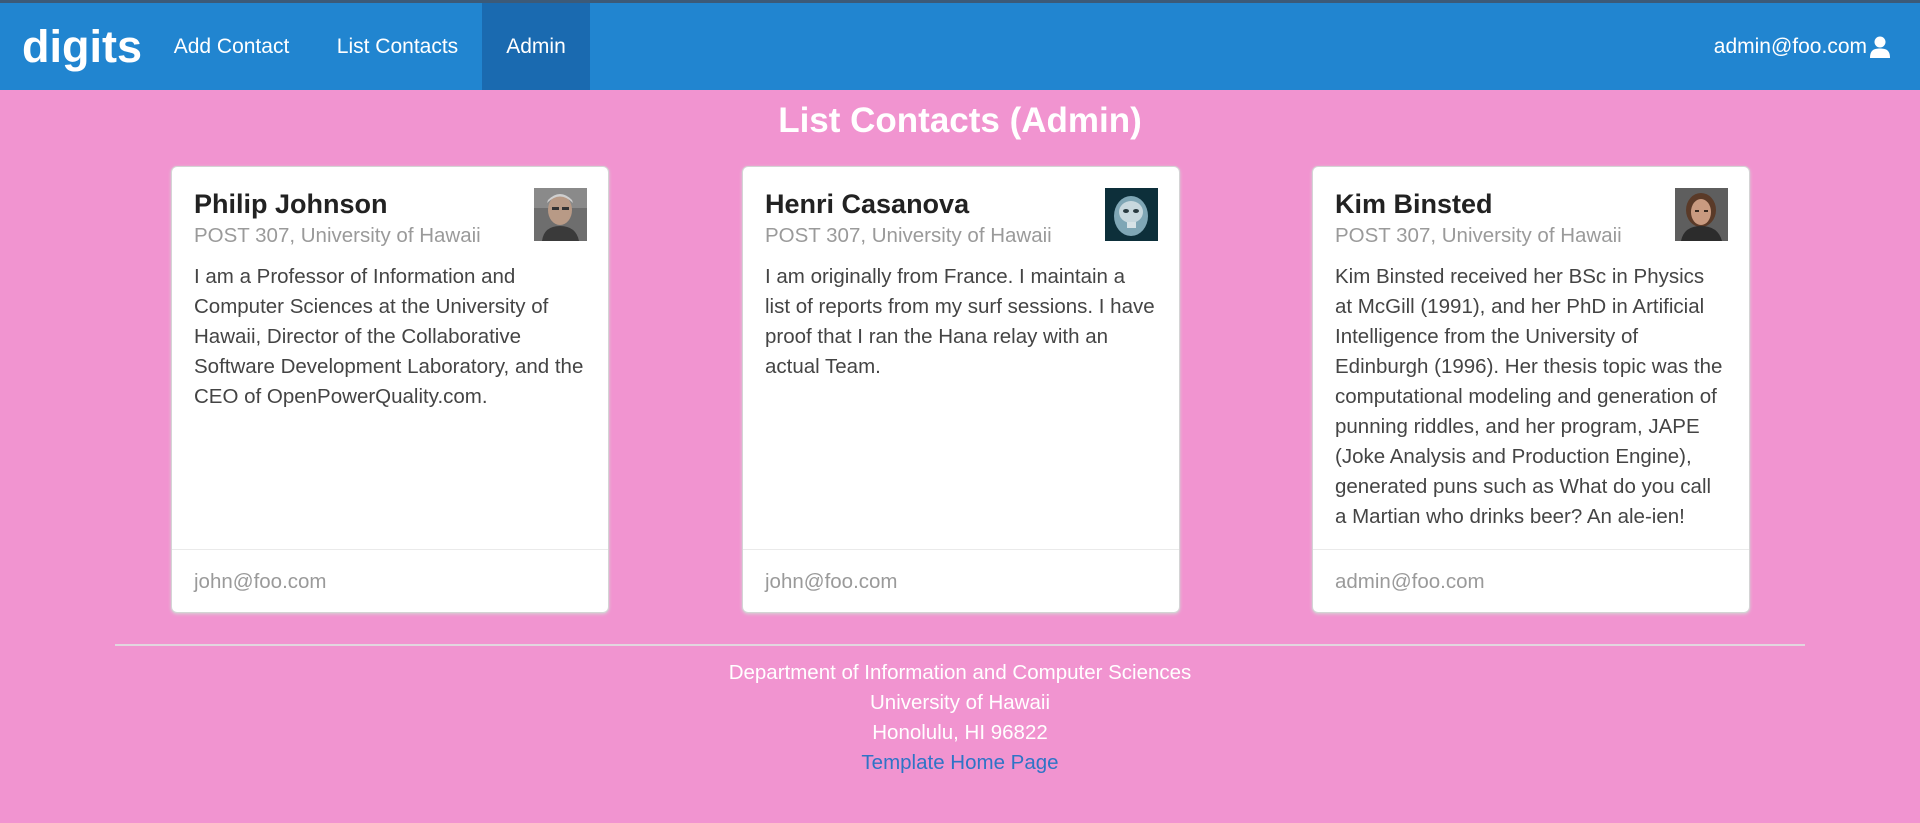 The height and width of the screenshot is (823, 1920). What do you see at coordinates (231, 46) in the screenshot?
I see `nav-add-contact: Add Contact` at bounding box center [231, 46].